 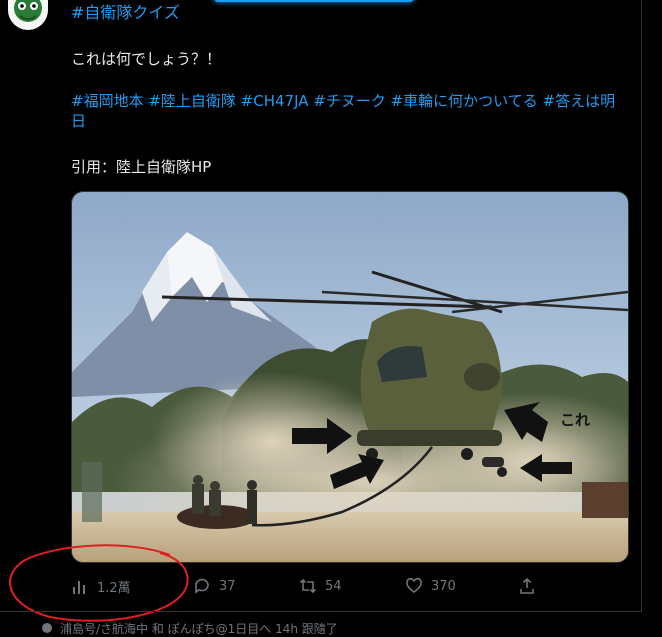 What do you see at coordinates (80, 587) in the screenshot?
I see `views-icon` at bounding box center [80, 587].